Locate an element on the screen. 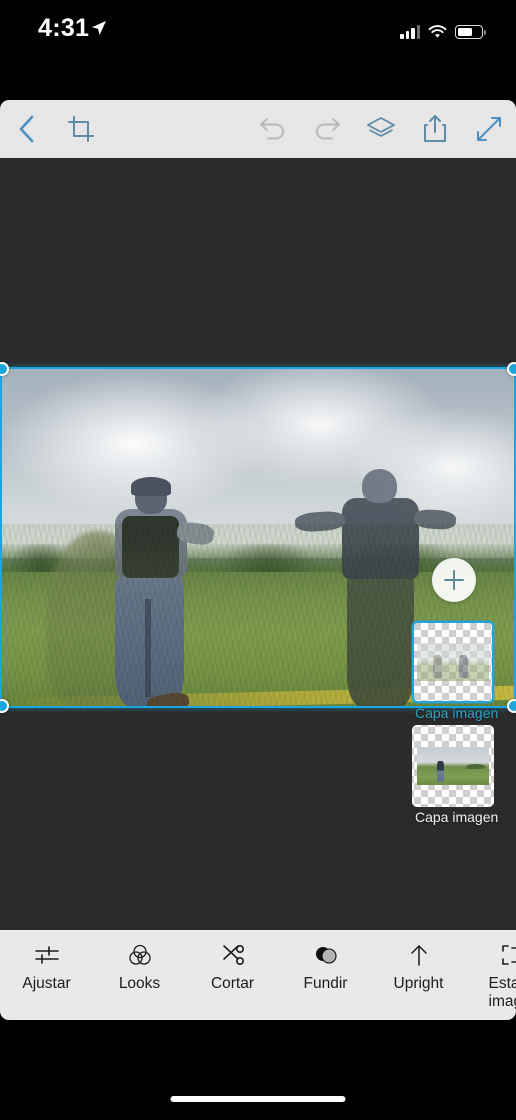 The image size is (516, 1120). tool-upright: Upright is located at coordinates (418, 967).